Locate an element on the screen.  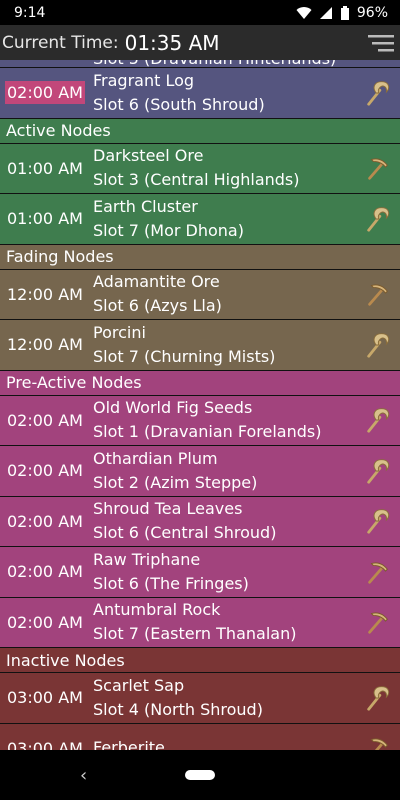
node-name: Ferberite is located at coordinates (129, 744).